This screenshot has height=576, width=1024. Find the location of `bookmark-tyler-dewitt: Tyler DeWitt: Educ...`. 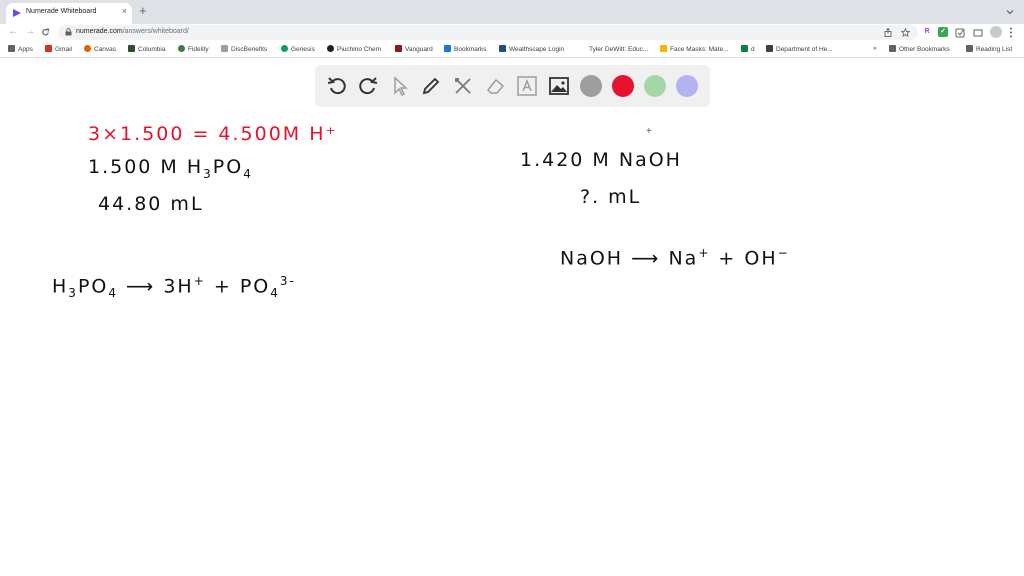

bookmark-tyler-dewitt: Tyler DeWitt: Educ... is located at coordinates (613, 49).